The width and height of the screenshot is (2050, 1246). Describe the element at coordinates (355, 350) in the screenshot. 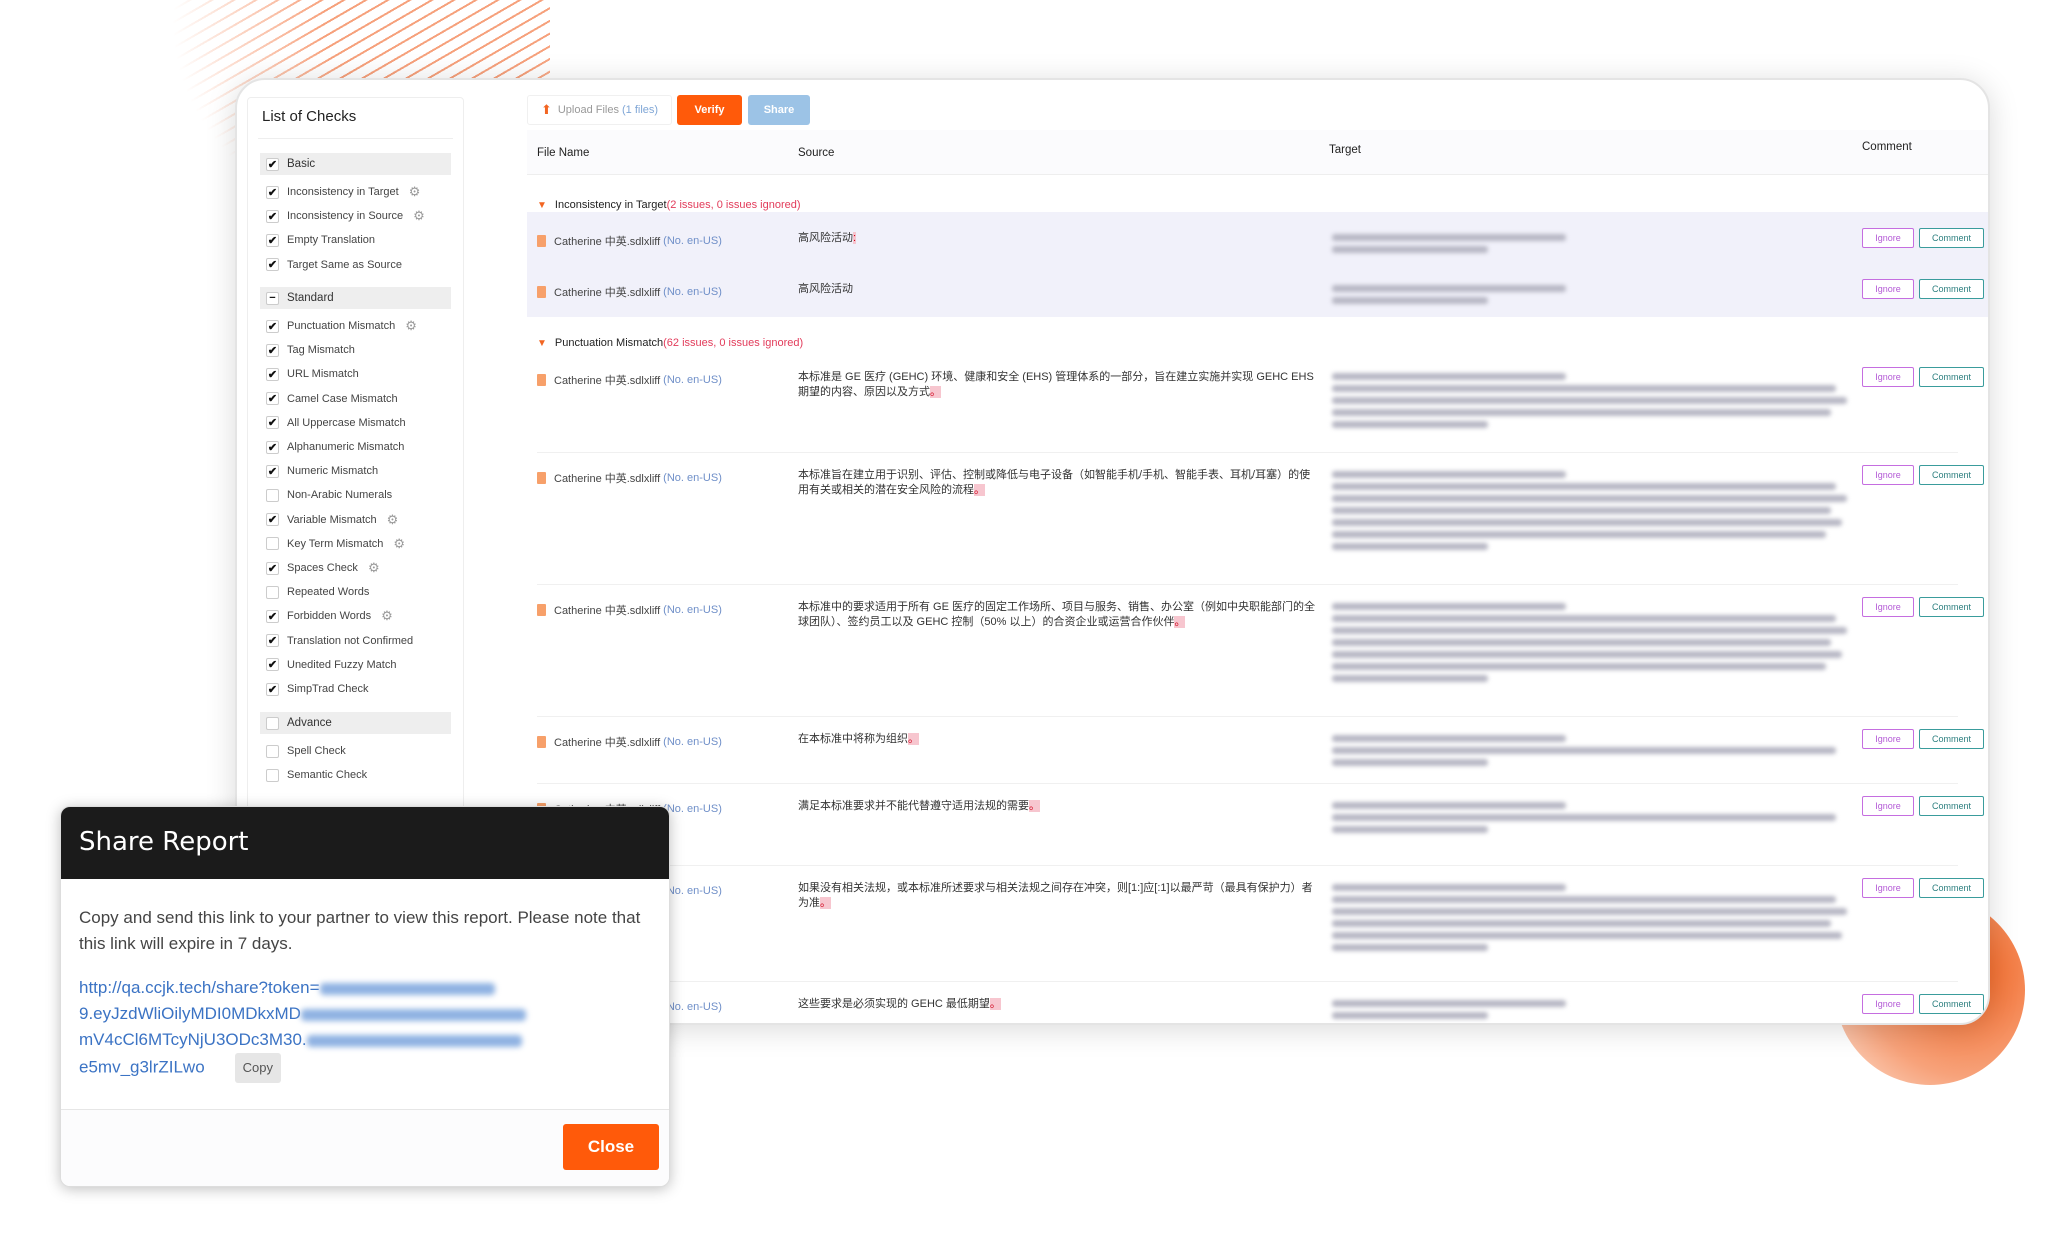

I see `sidebar-check-item: ✔ Tag Mismatch` at that location.